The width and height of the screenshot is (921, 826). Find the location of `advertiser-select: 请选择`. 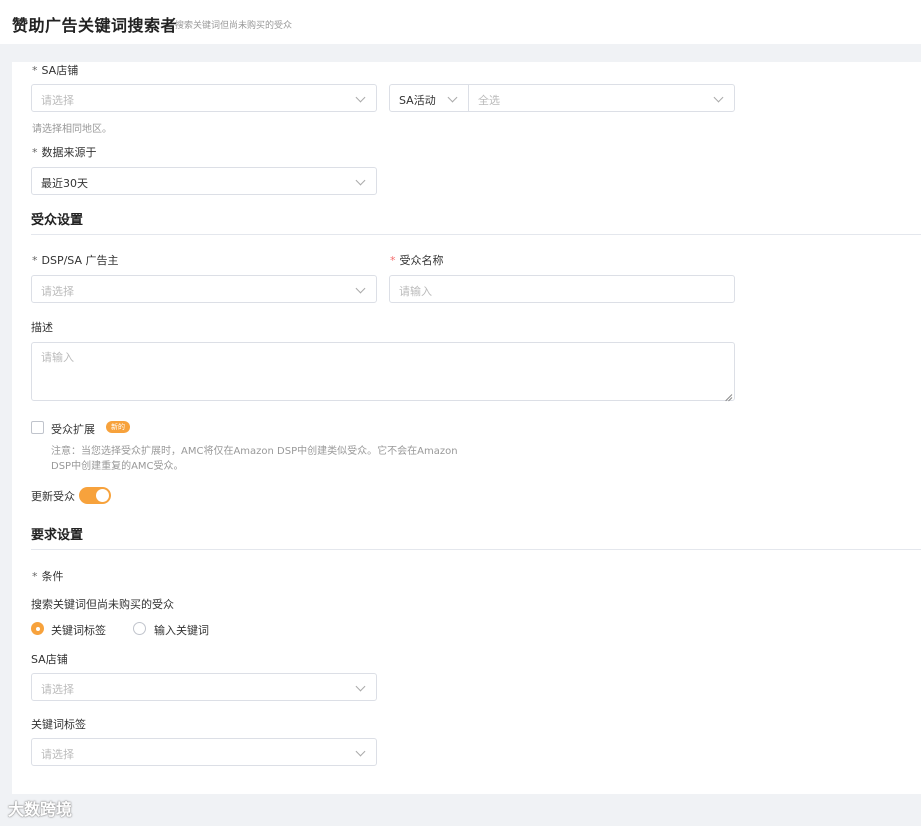

advertiser-select: 请选择 is located at coordinates (204, 289).